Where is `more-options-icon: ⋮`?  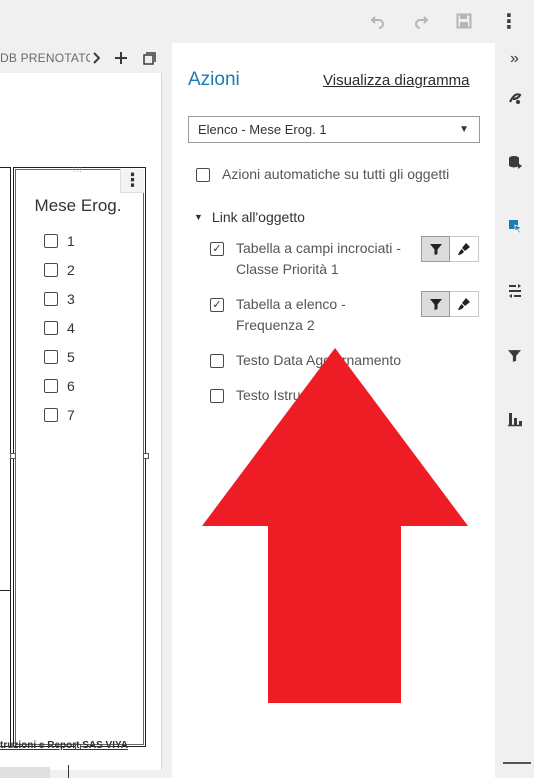
more-options-icon: ⋮ is located at coordinates (509, 21).